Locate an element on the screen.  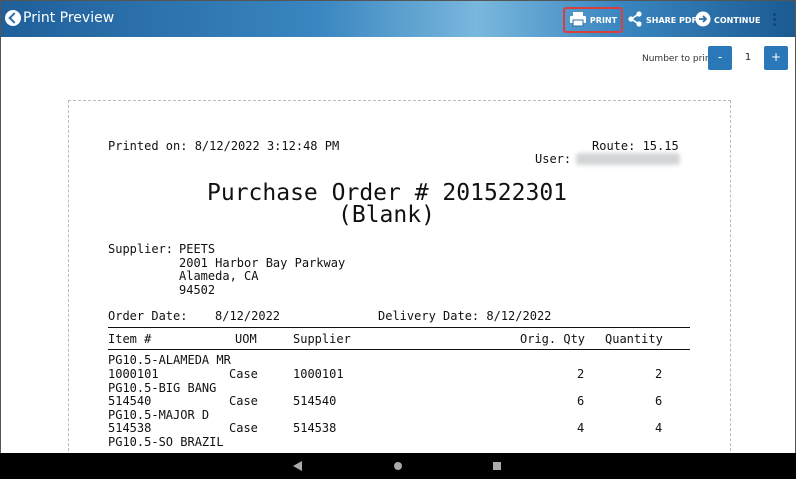
item-name: PG10.5-SO BRAZIL is located at coordinates (166, 442).